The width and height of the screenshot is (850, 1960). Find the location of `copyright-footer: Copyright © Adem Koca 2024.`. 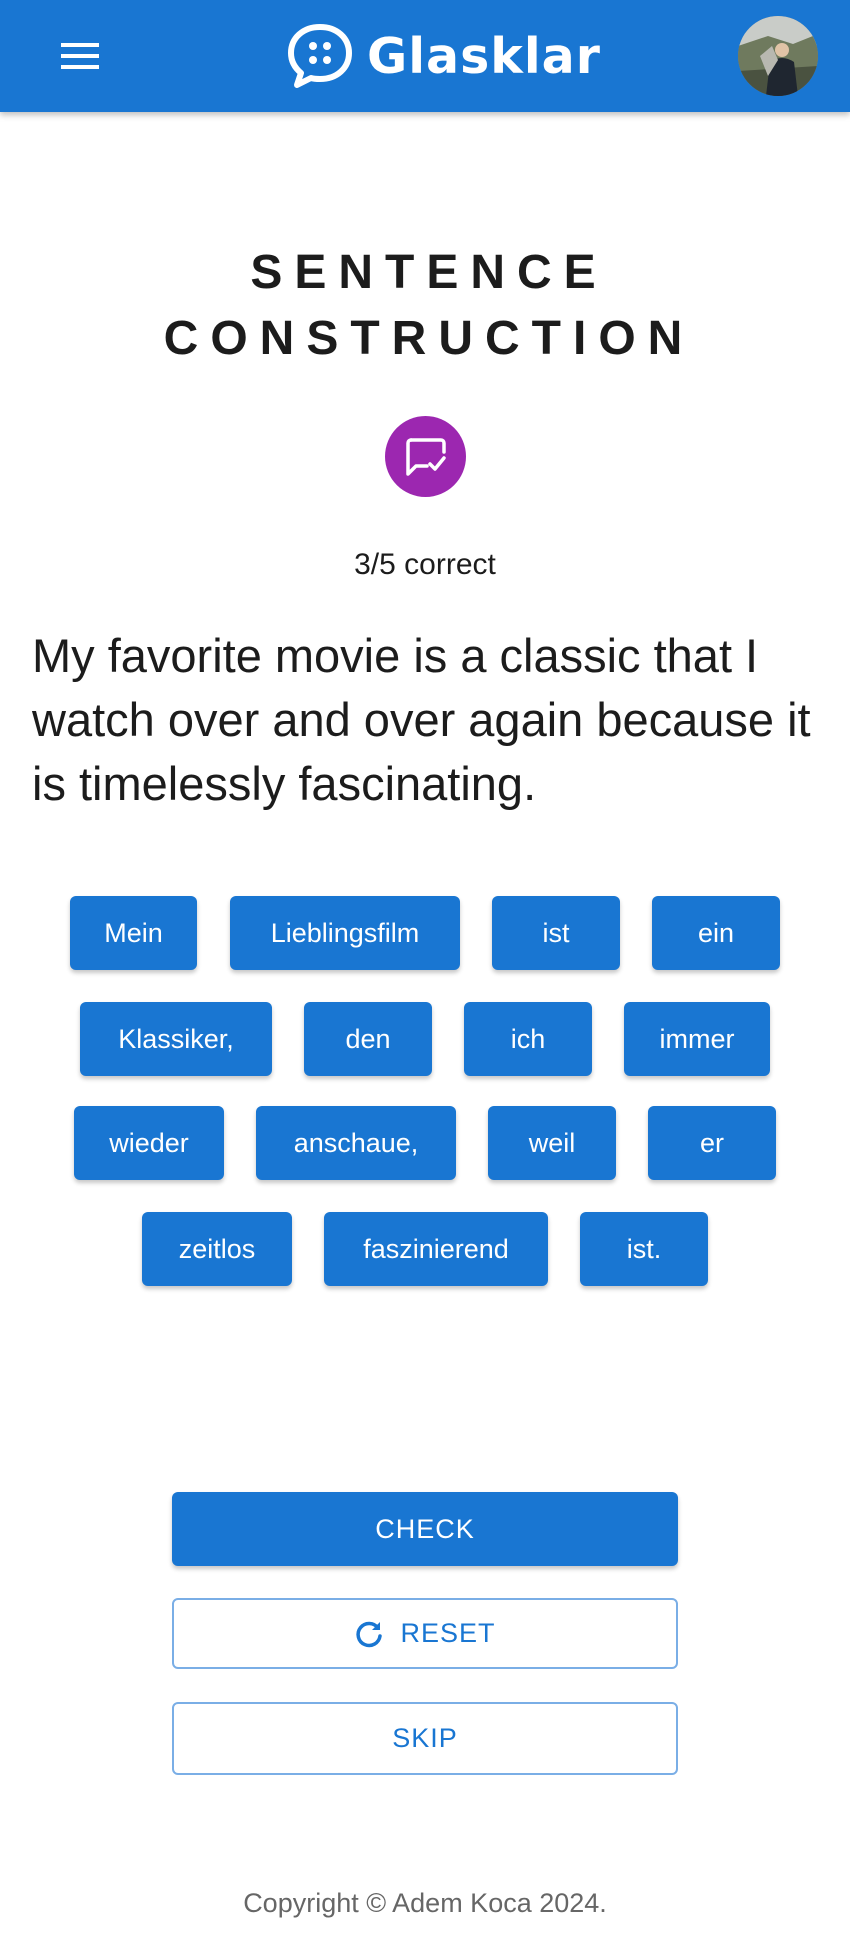

copyright-footer: Copyright © Adem Koca 2024. is located at coordinates (425, 1903).